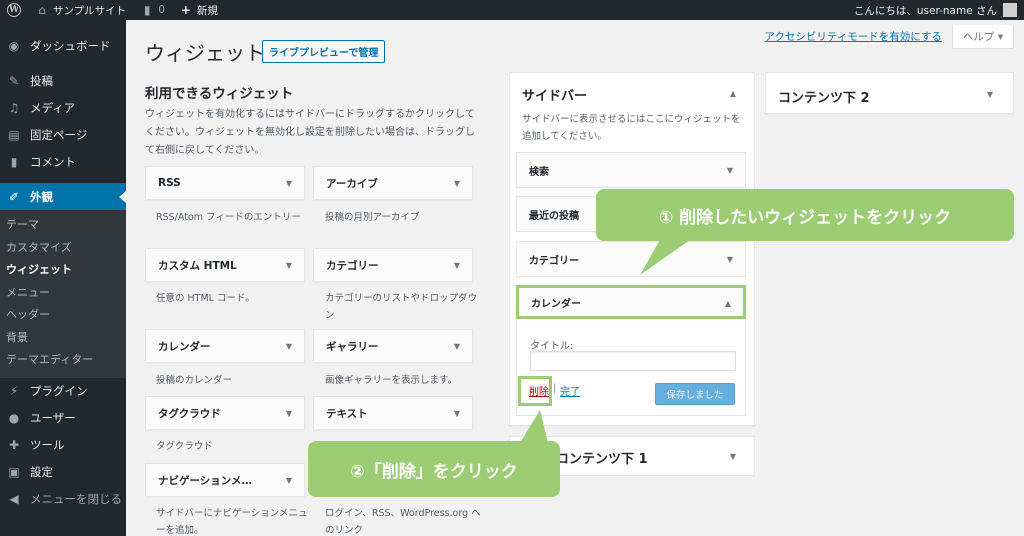 The image size is (1024, 536). Describe the element at coordinates (393, 265) in the screenshot. I see `widget-categories: カテゴリー ▼` at that location.